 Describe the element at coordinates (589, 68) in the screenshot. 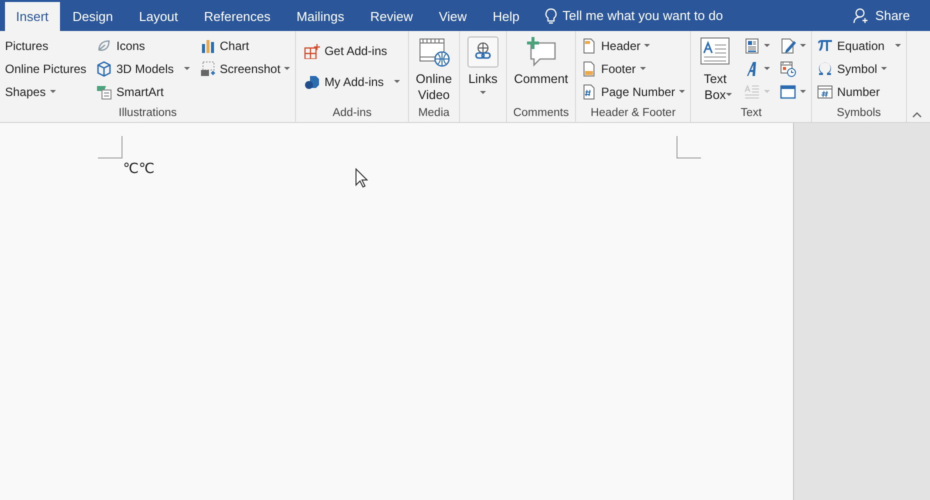

I see `page-footer-icon` at that location.